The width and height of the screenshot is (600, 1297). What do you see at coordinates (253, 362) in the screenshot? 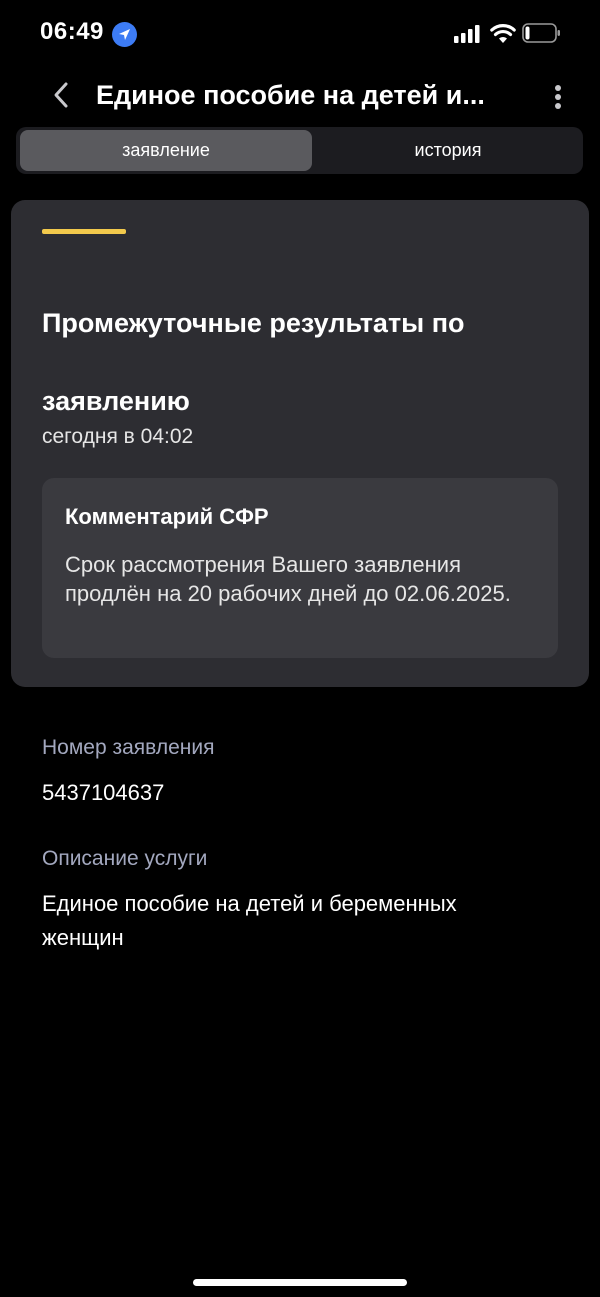
I see `card-title: Промежуточные результаты по заявлению` at bounding box center [253, 362].